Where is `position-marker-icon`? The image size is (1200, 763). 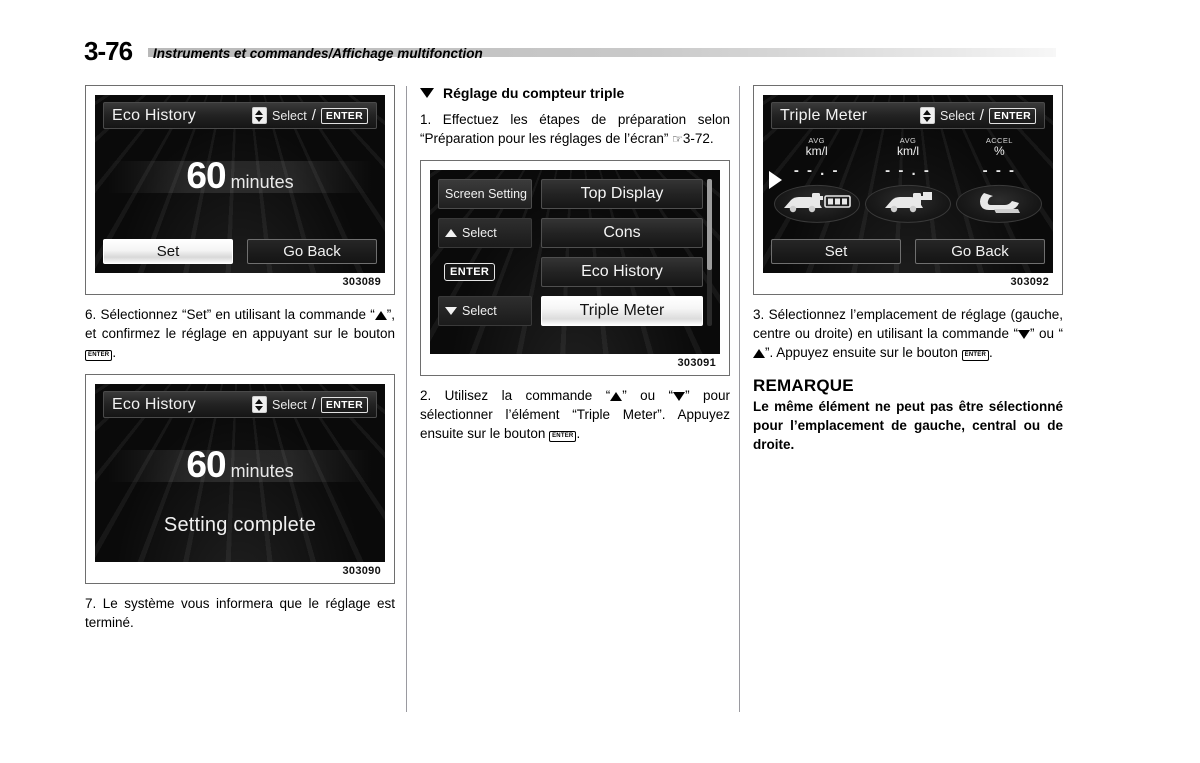
position-marker-icon is located at coordinates (775, 180).